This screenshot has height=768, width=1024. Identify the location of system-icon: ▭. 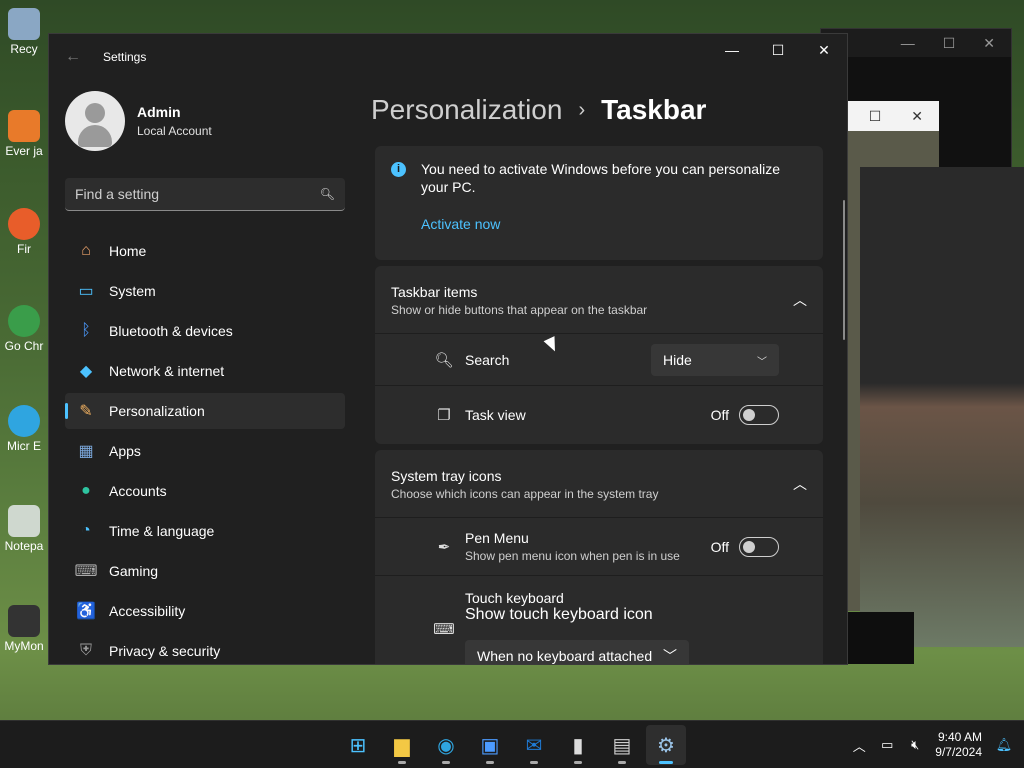
(86, 291).